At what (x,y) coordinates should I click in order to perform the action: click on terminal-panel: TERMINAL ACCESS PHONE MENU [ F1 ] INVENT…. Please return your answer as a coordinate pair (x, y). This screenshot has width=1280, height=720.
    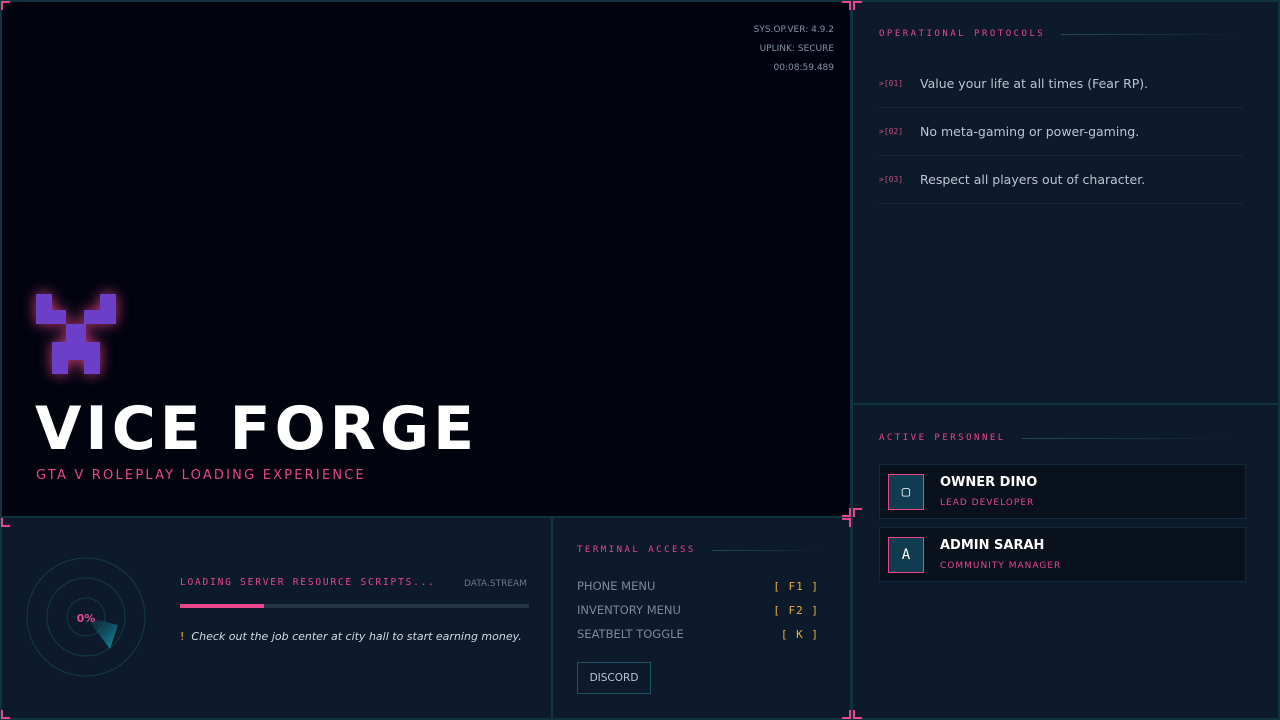
    Looking at the image, I should click on (701, 618).